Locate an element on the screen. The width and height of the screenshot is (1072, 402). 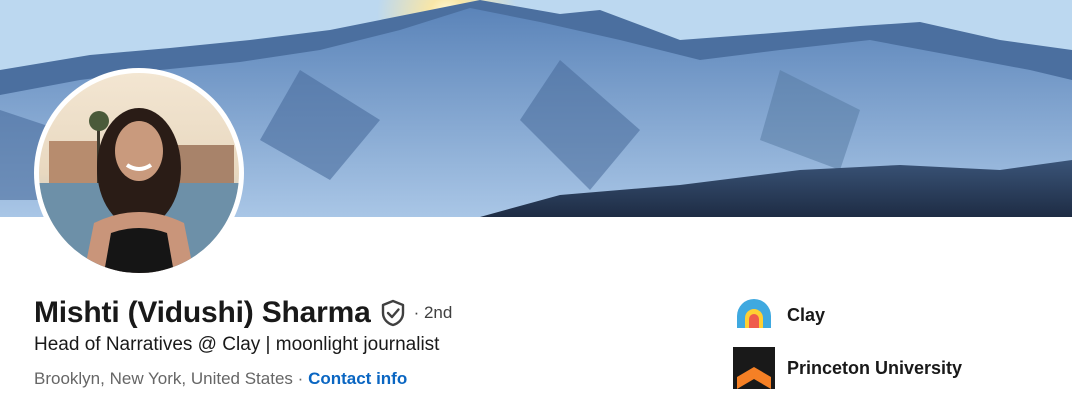
profile-organizations: Clay Princeton University is located at coordinates (847, 347).